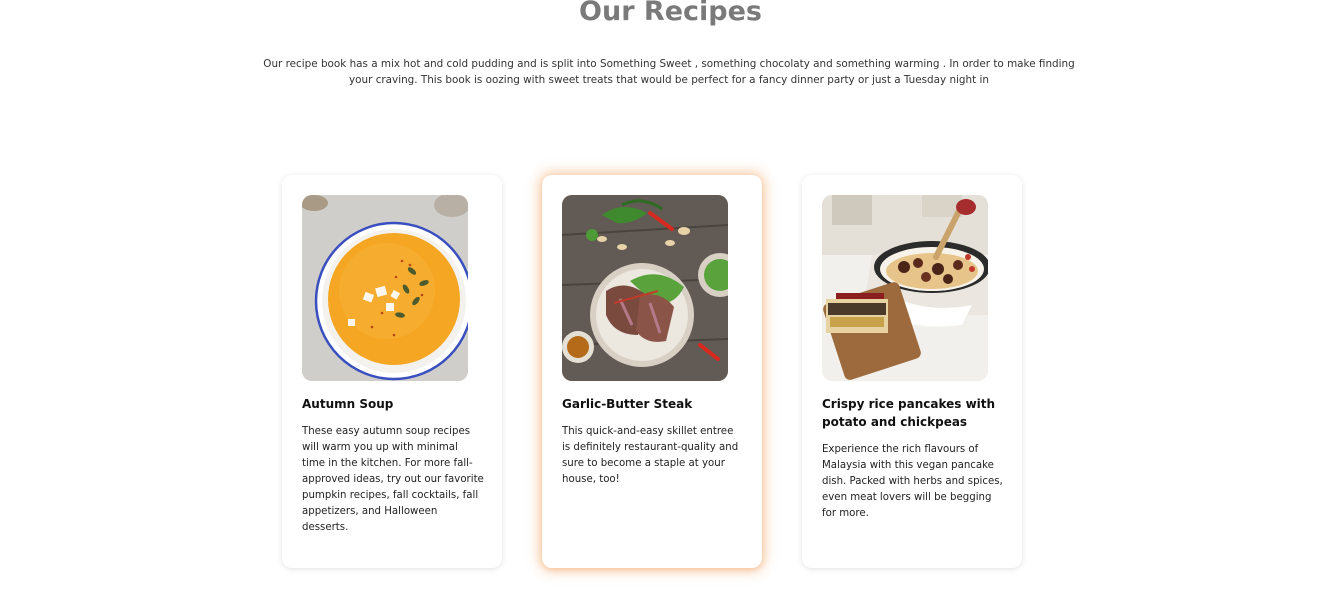 This screenshot has width=1341, height=607. I want to click on recipe-title: Autumn Soup, so click(348, 404).